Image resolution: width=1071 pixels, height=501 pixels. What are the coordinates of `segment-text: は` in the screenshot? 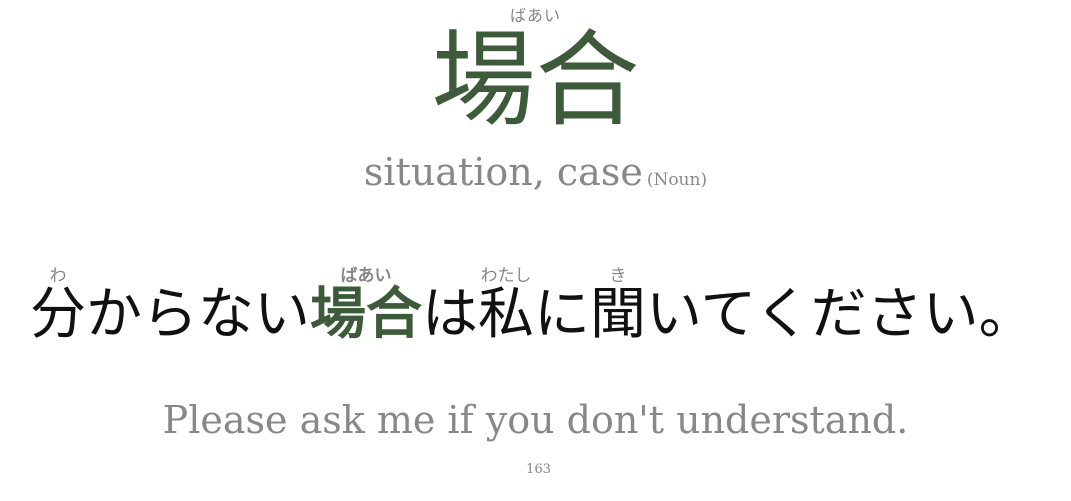 It's located at (450, 314).